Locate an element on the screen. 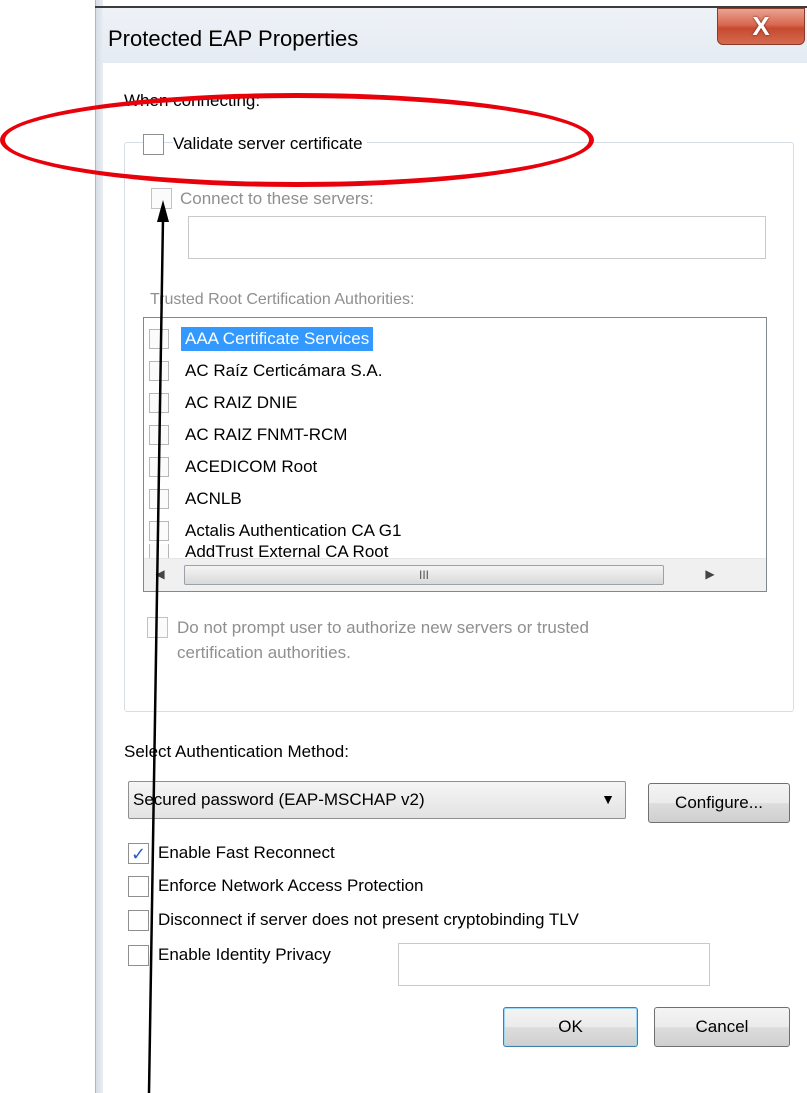  identity-privacy-checkbox is located at coordinates (138, 955).